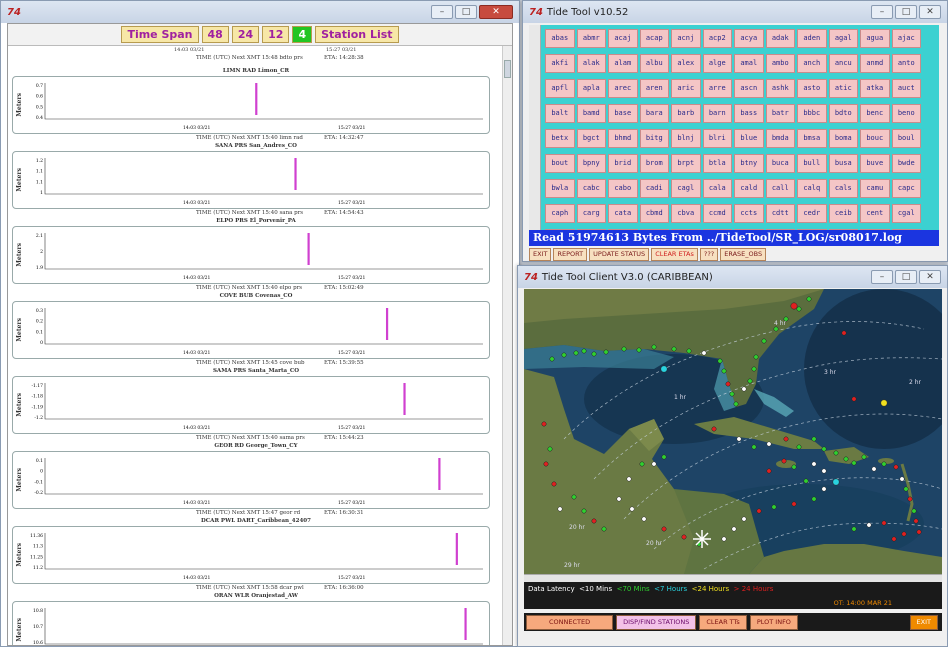 The width and height of the screenshot is (948, 647). I want to click on station-button-ambo: ambo, so click(780, 63).